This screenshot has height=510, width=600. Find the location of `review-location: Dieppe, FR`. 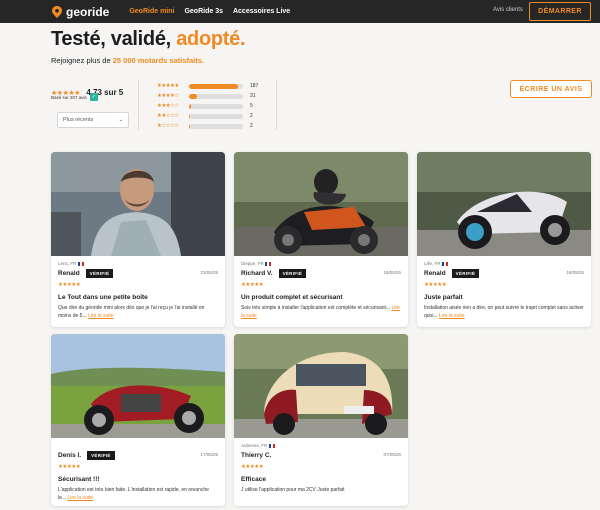

review-location: Dieppe, FR is located at coordinates (321, 264).